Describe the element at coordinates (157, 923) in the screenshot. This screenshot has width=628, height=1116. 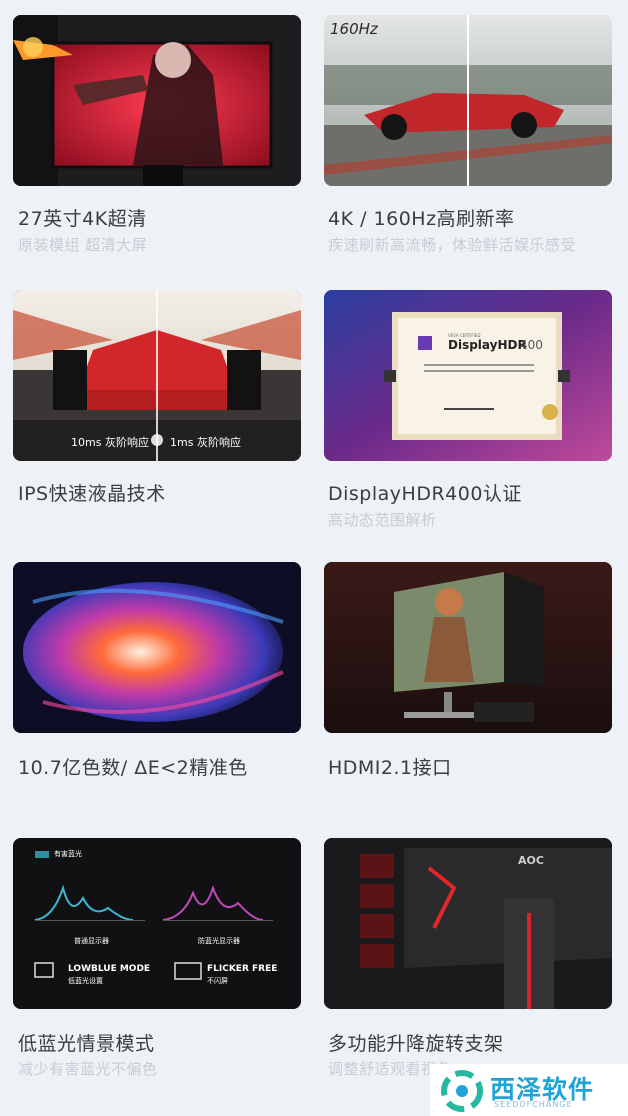
I see `feature-image-lowblue` at that location.